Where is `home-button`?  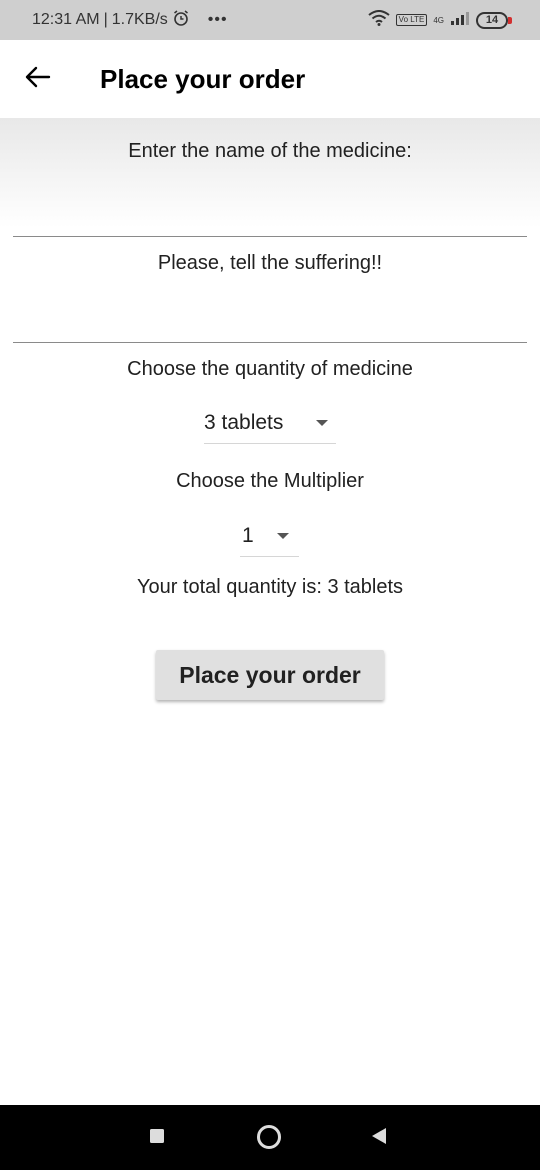
home-button is located at coordinates (269, 1139).